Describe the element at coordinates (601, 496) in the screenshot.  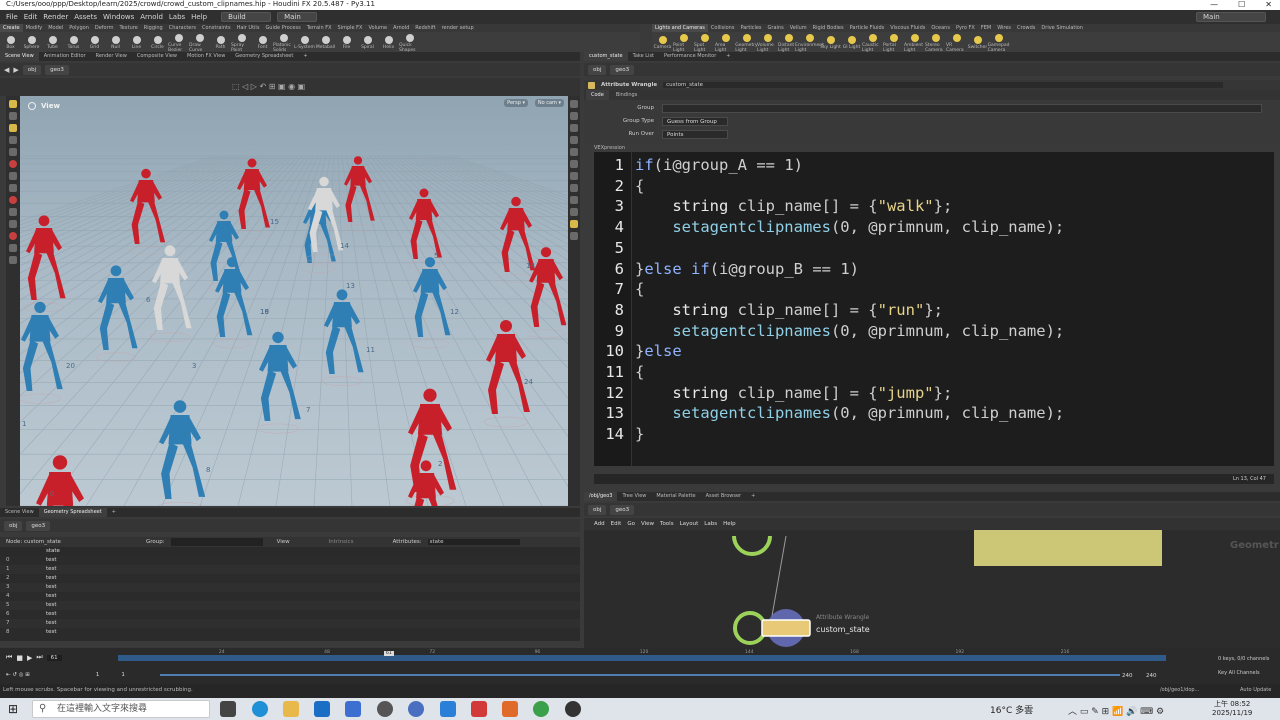
I see `tab-obj-geo3: /obj/geo3` at that location.